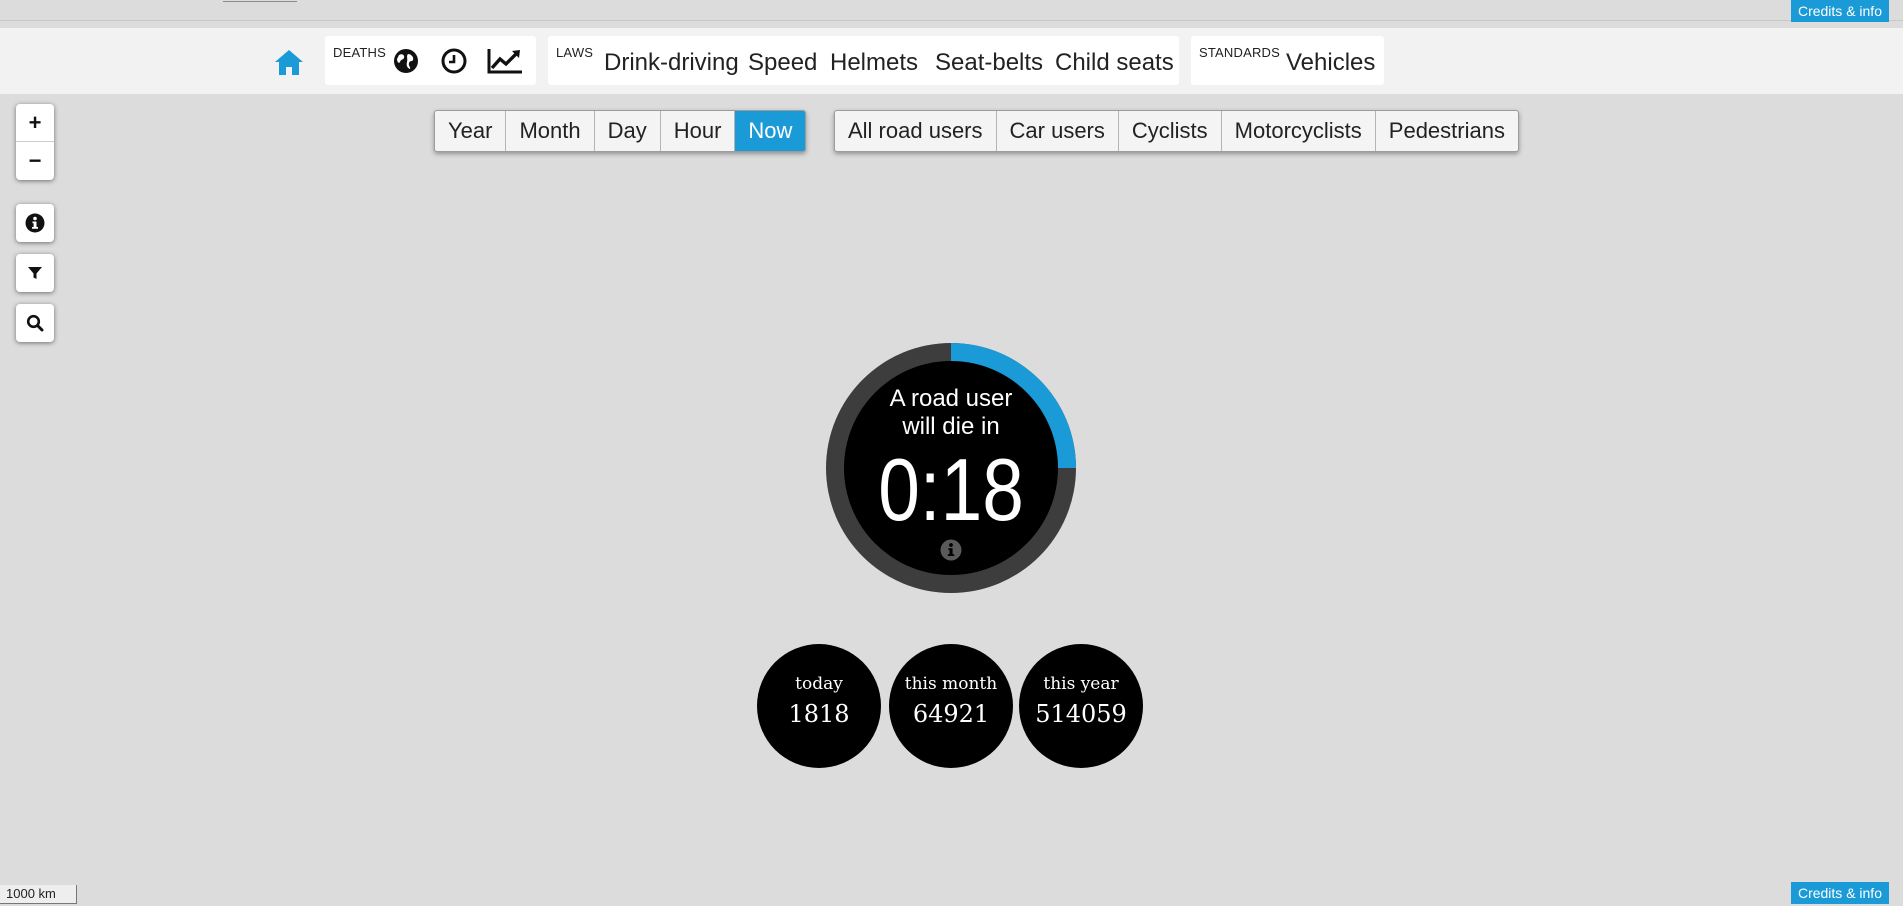 This screenshot has width=1903, height=906. Describe the element at coordinates (35, 123) in the screenshot. I see `zoom-in-button: +` at that location.